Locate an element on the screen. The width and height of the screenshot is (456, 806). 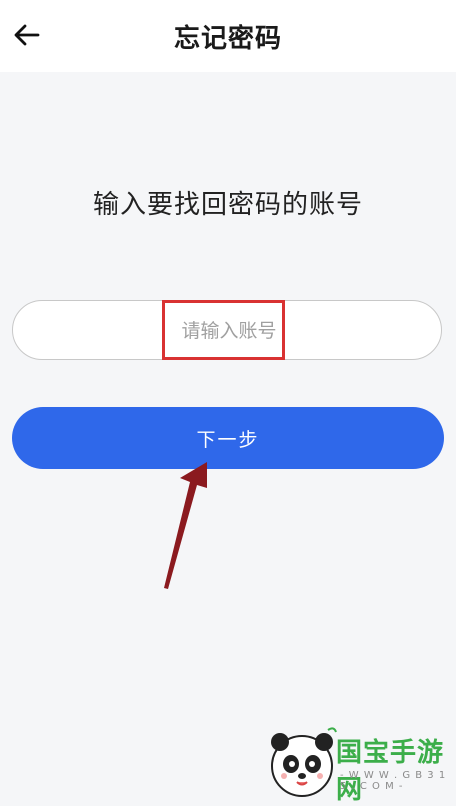
page-title: 忘记密码 is located at coordinates (227, 39).